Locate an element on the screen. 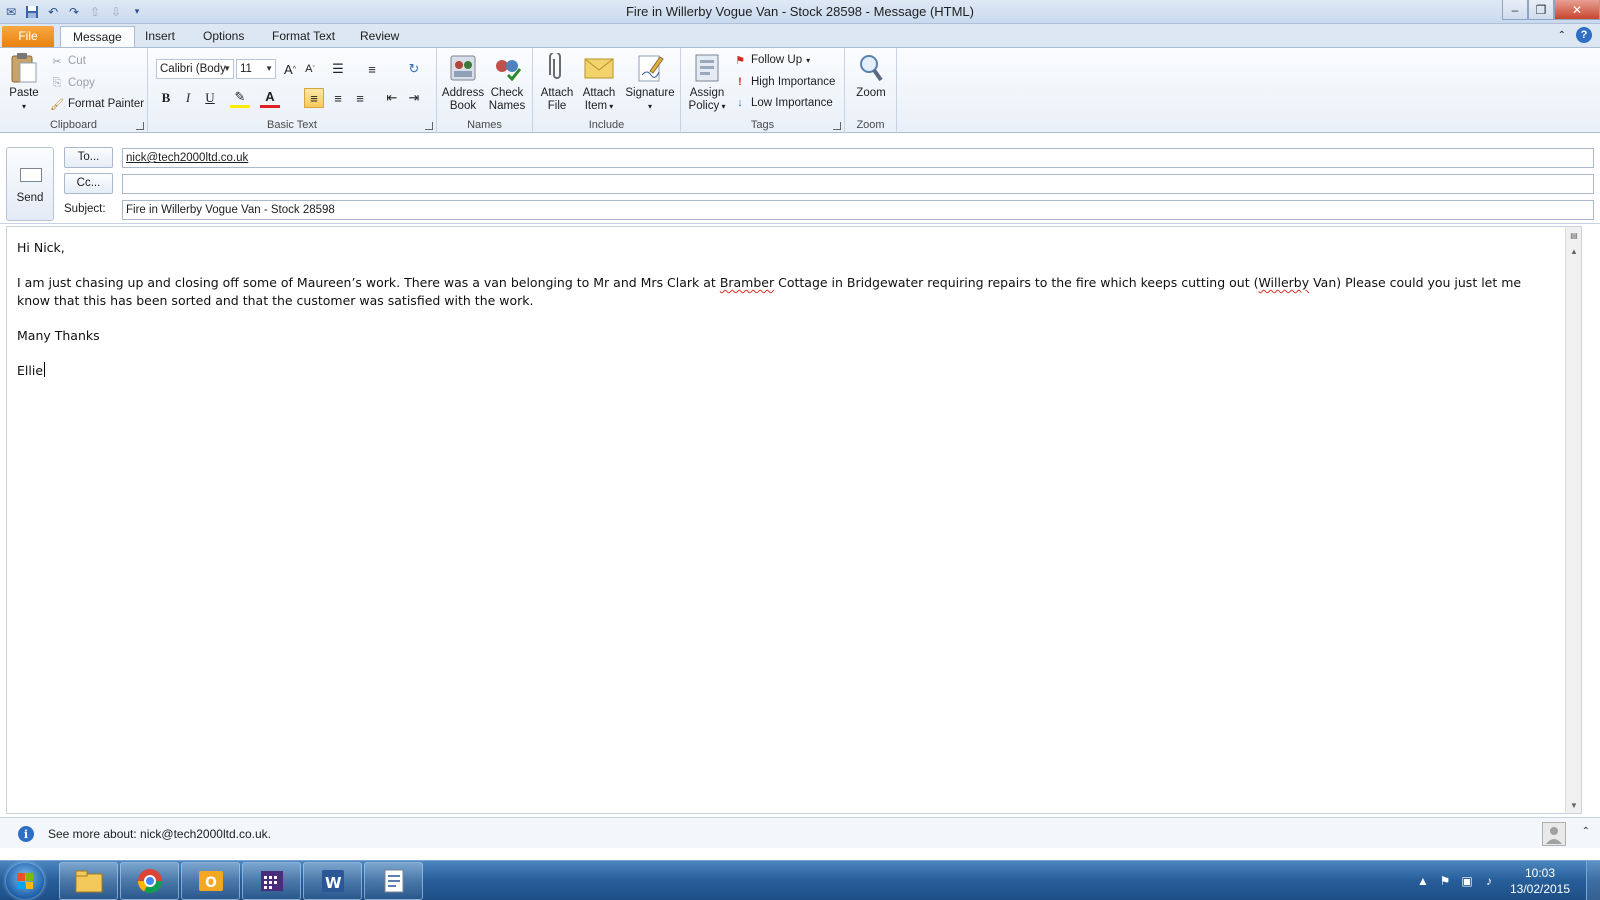 The height and width of the screenshot is (900, 1600). chrome-icon is located at coordinates (149, 881).